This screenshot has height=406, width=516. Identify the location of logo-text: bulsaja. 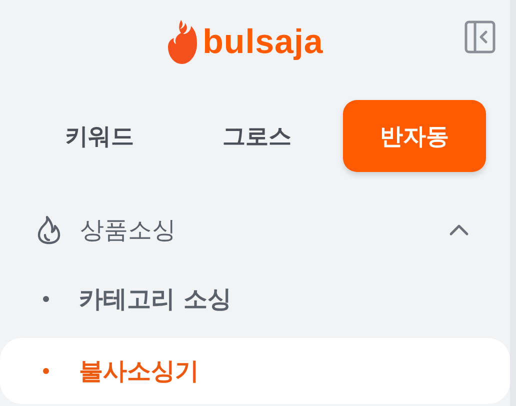
(263, 42).